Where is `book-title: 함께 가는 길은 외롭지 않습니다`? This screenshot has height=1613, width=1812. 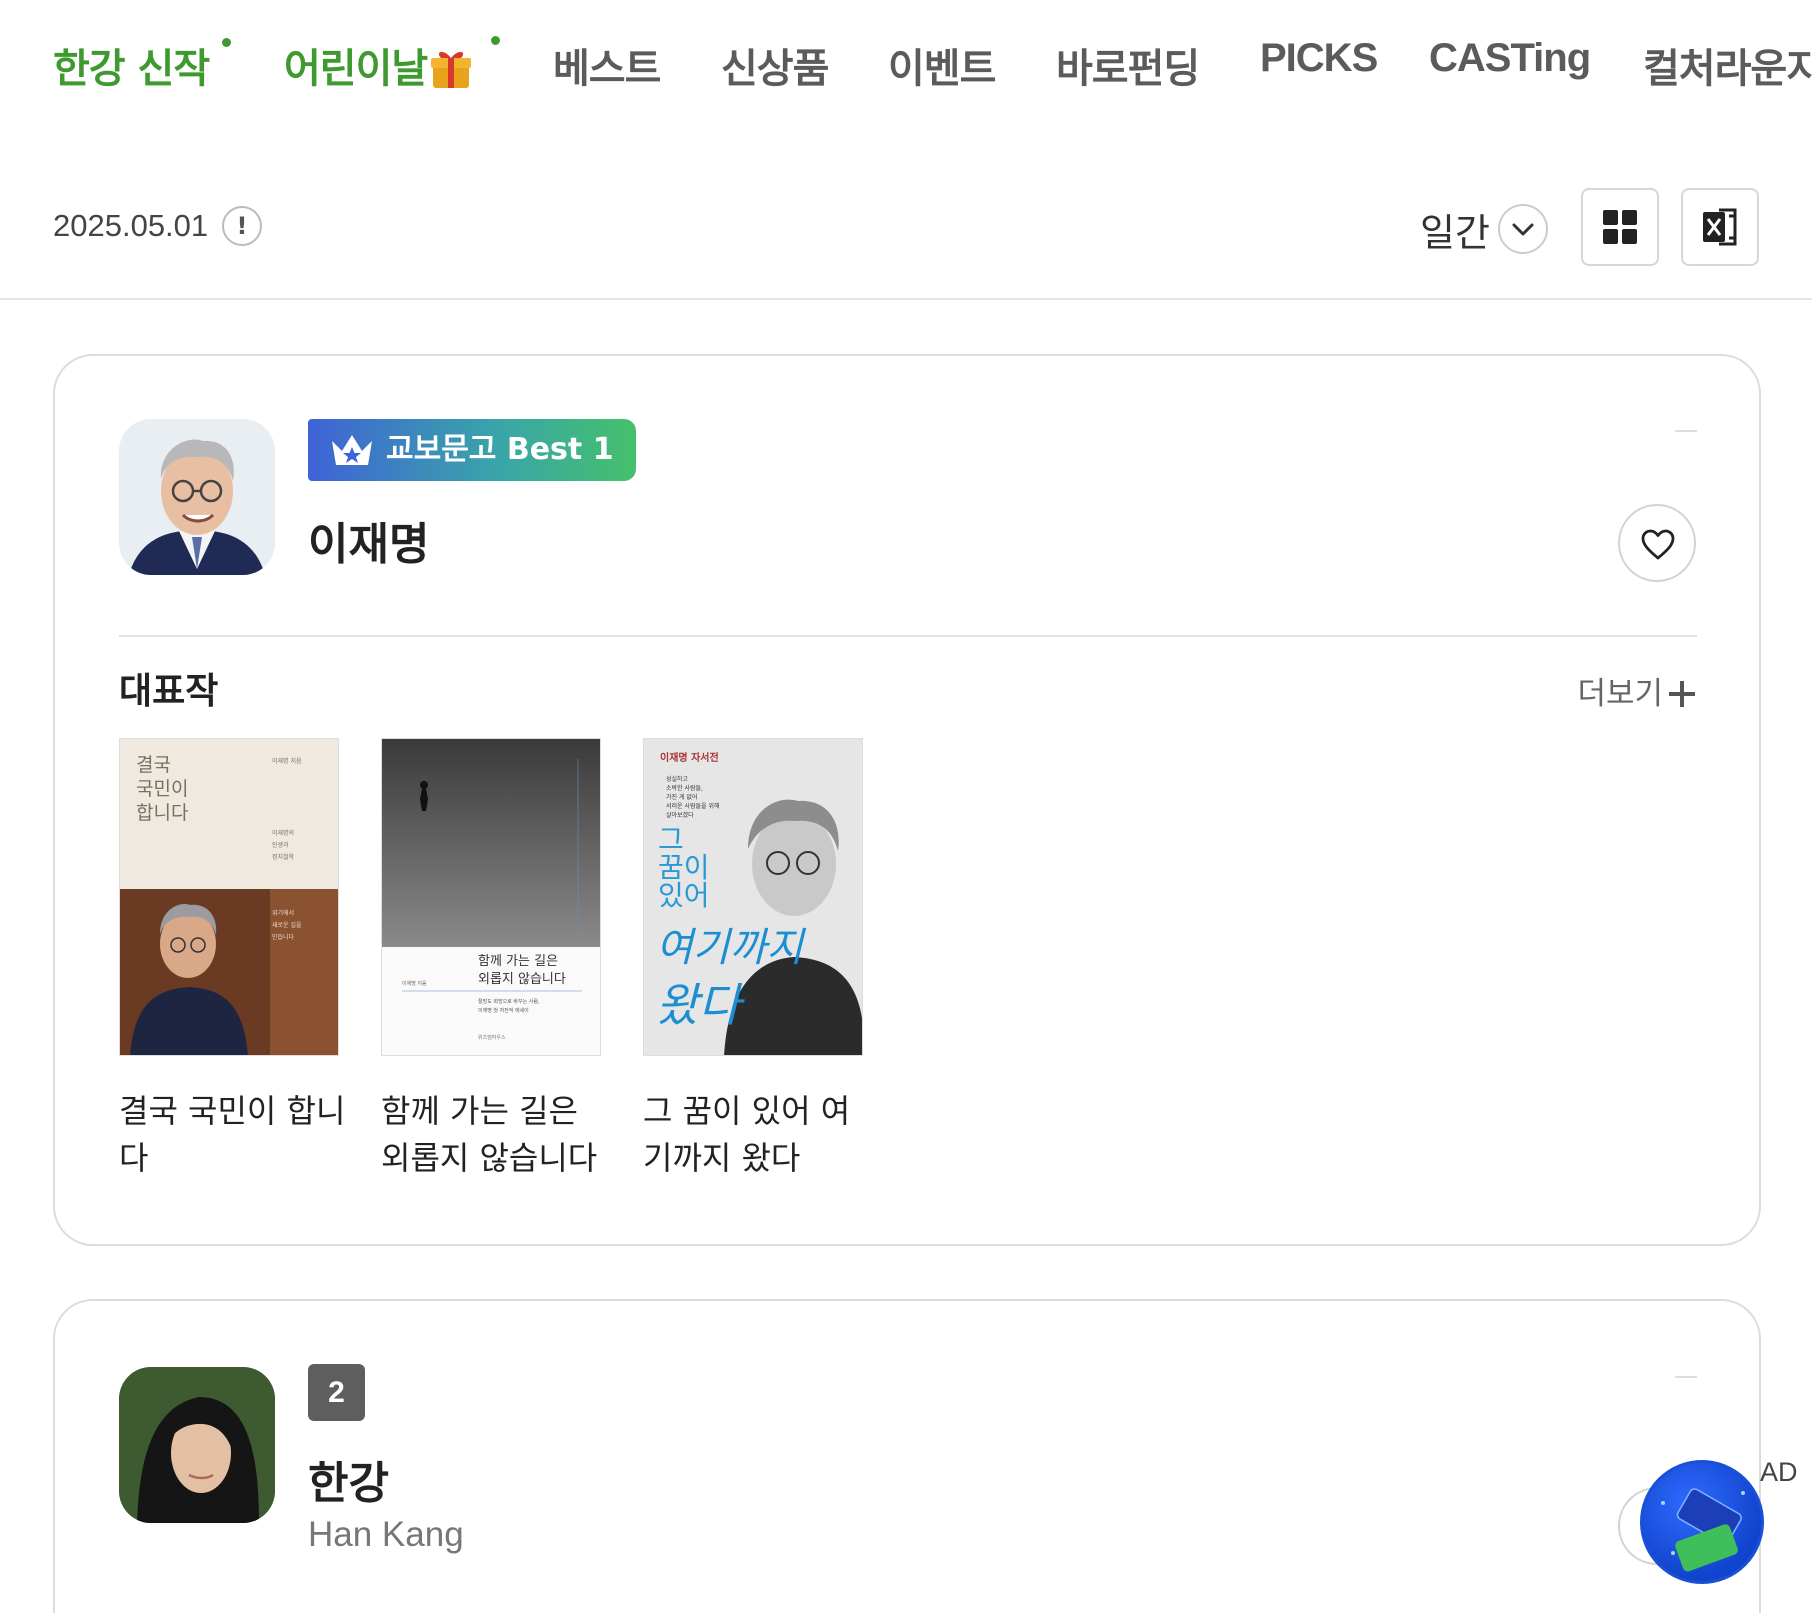
book-title: 함께 가는 길은 외롭지 않습니다 is located at coordinates (496, 1135).